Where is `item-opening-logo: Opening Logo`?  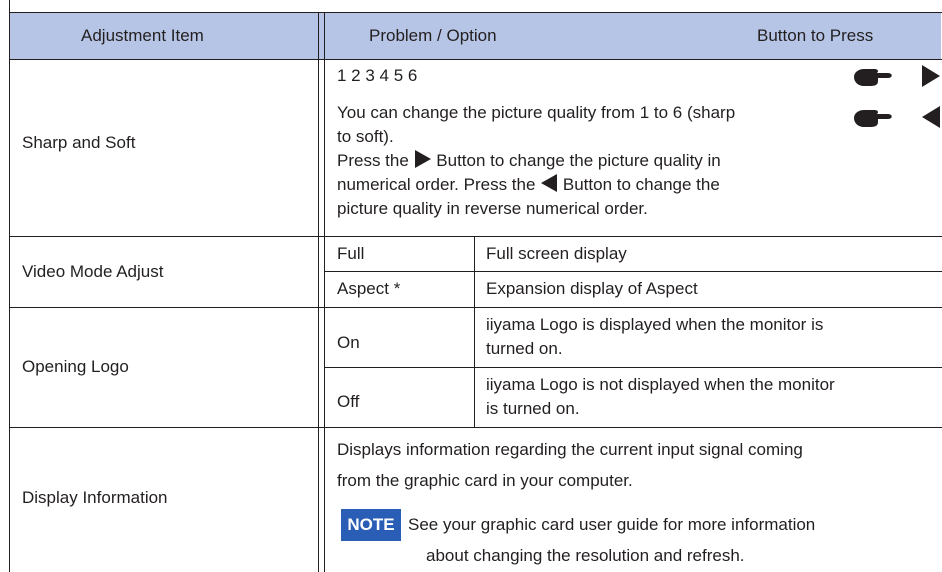 item-opening-logo: Opening Logo is located at coordinates (75, 366).